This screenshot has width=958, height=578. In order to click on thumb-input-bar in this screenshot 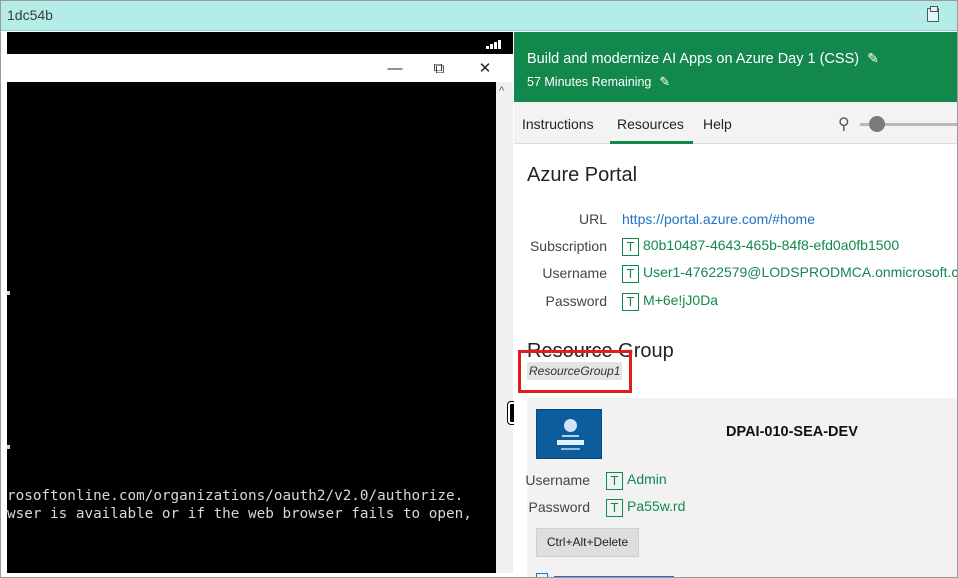, I will do `click(570, 442)`.